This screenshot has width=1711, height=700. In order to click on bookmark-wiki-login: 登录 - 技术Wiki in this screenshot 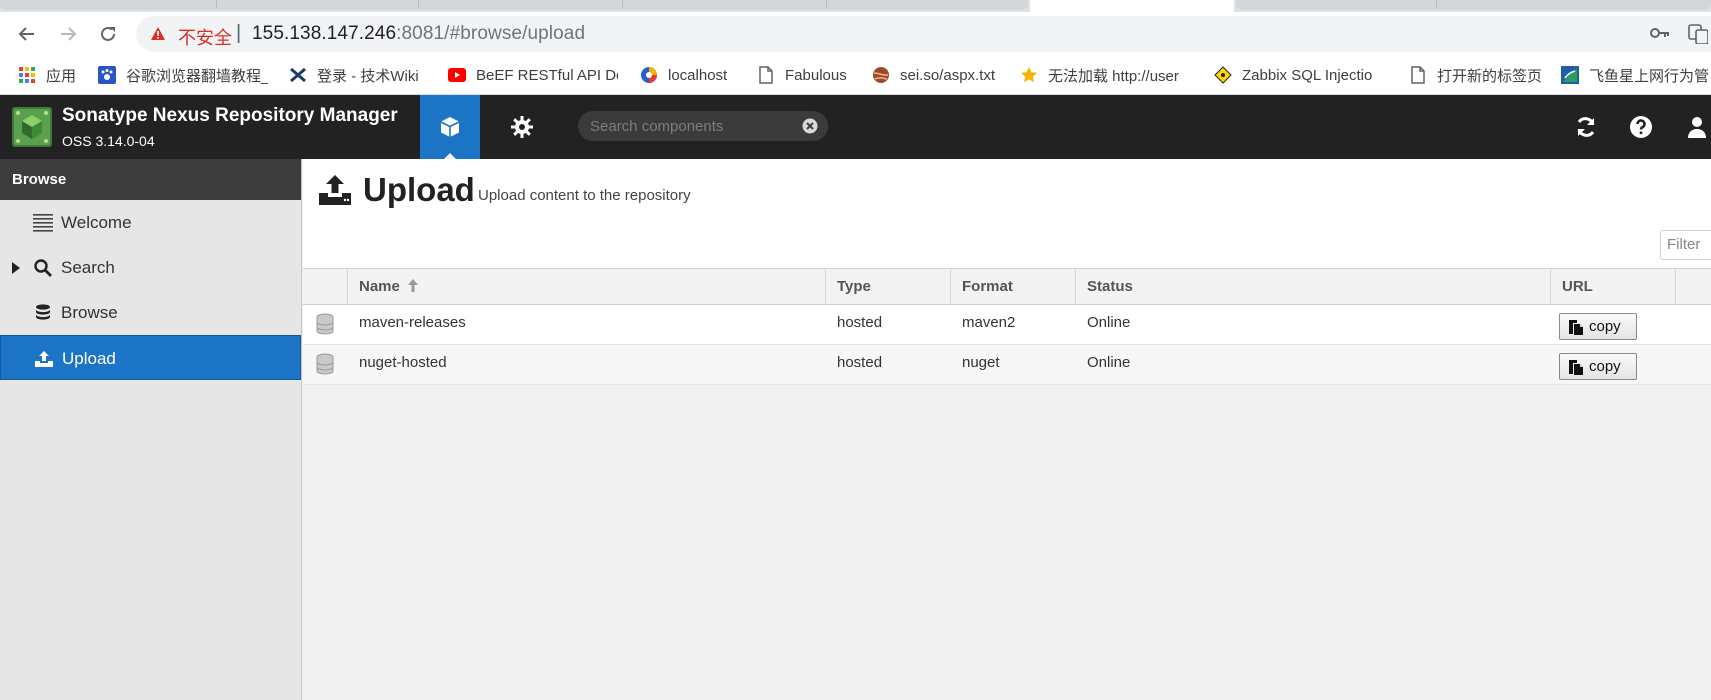, I will do `click(354, 75)`.